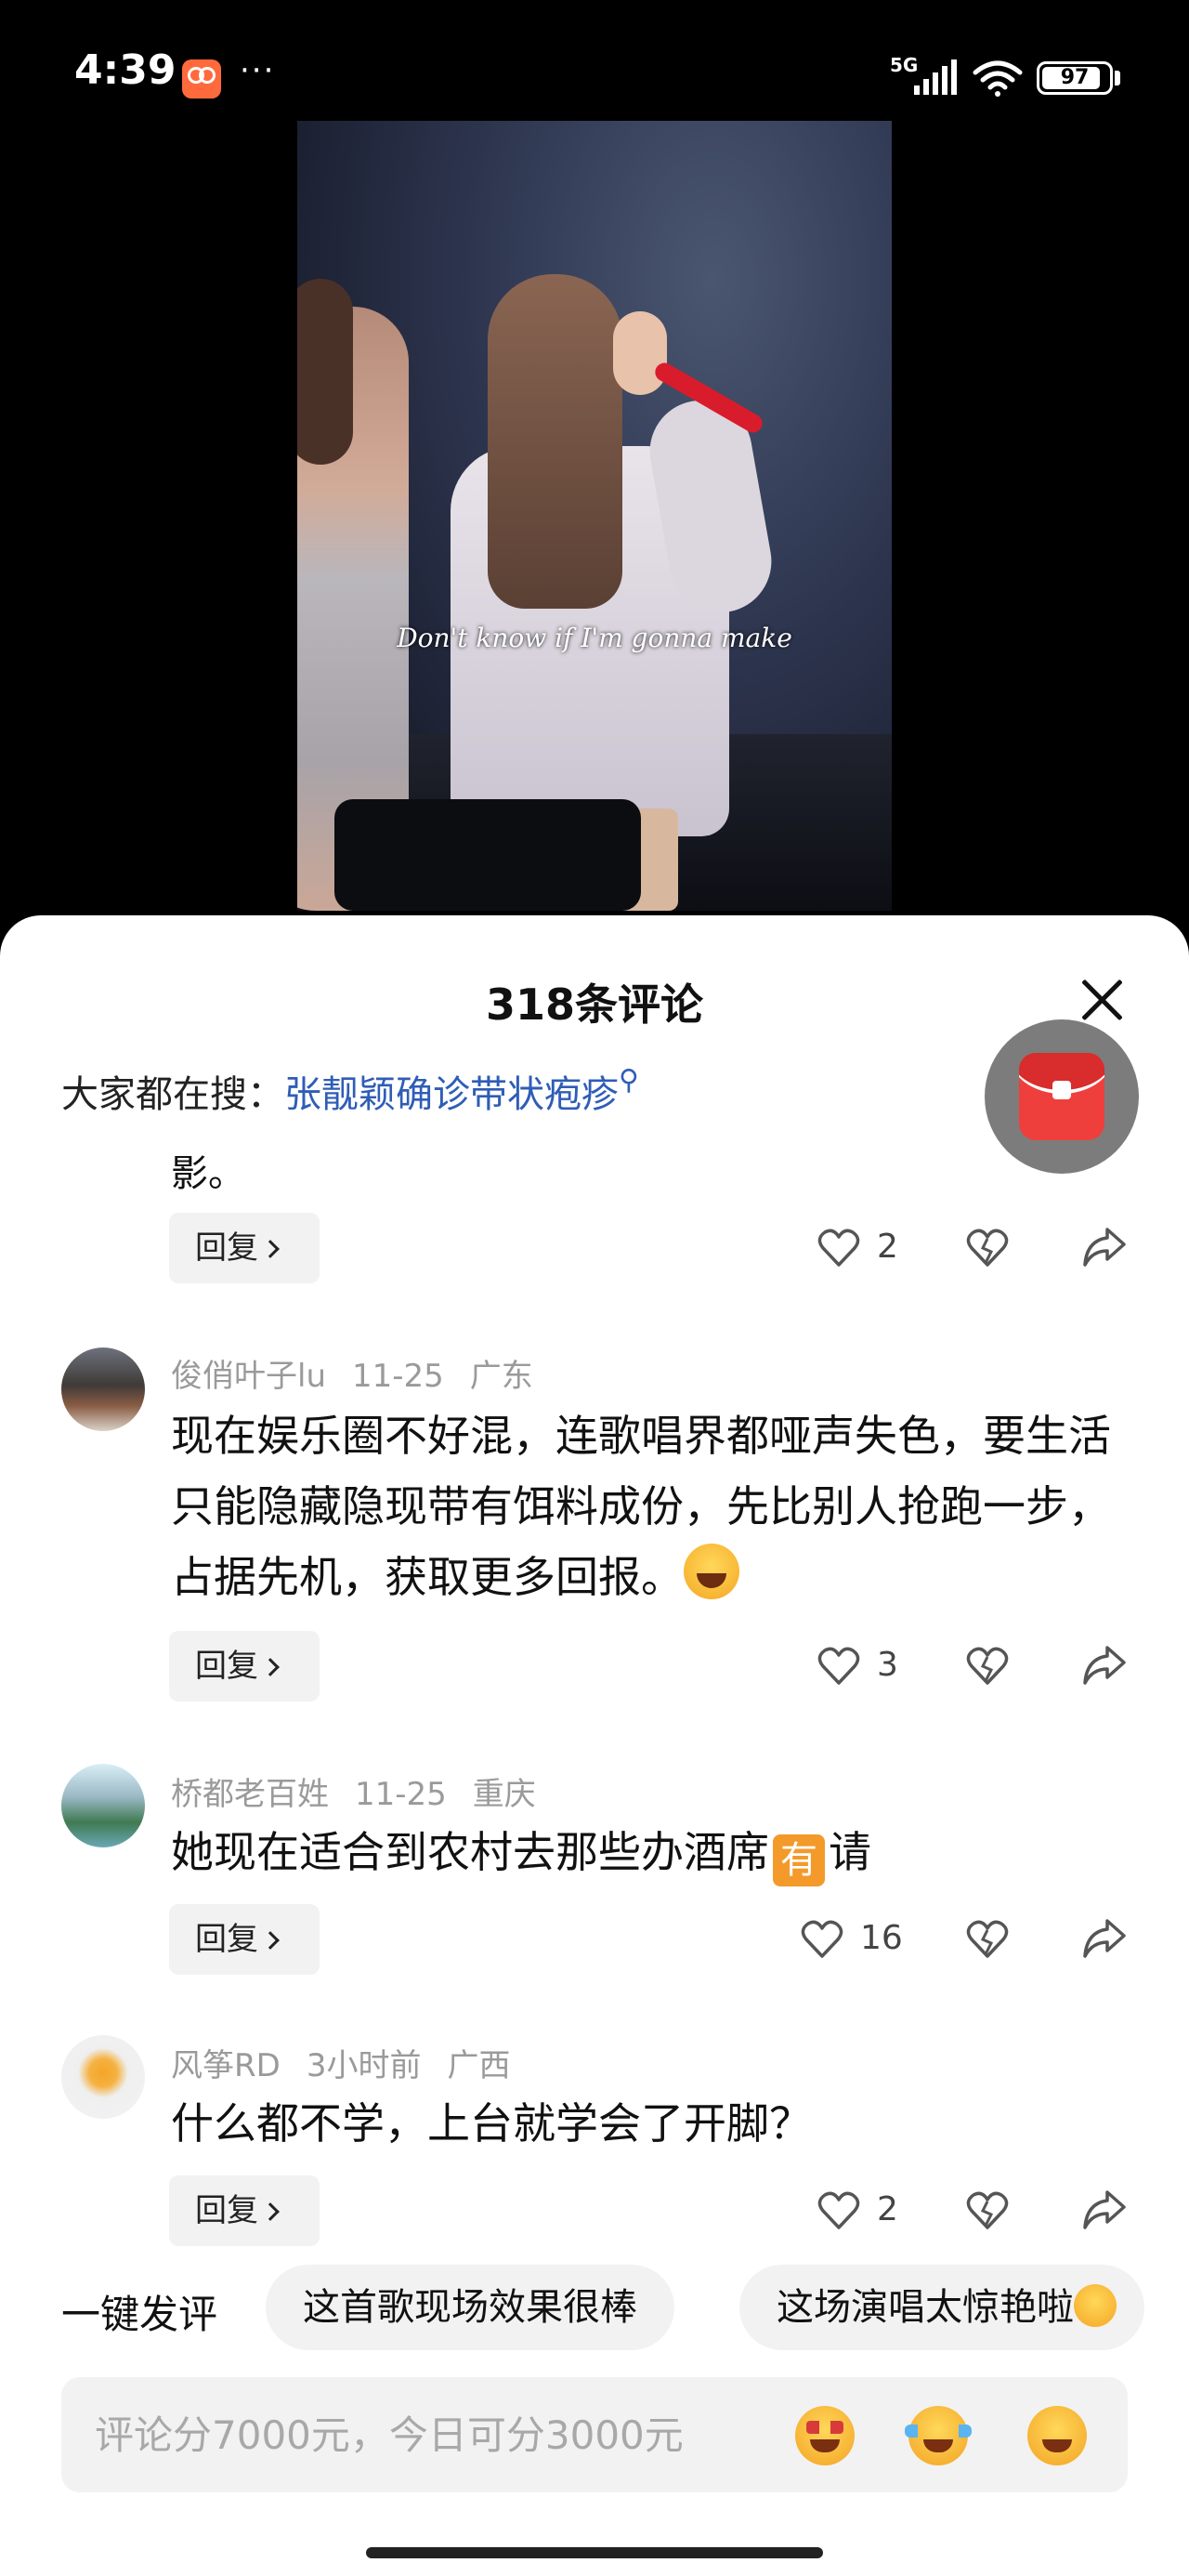 The height and width of the screenshot is (2576, 1189). I want to click on comment-input-bar, so click(594, 2434).